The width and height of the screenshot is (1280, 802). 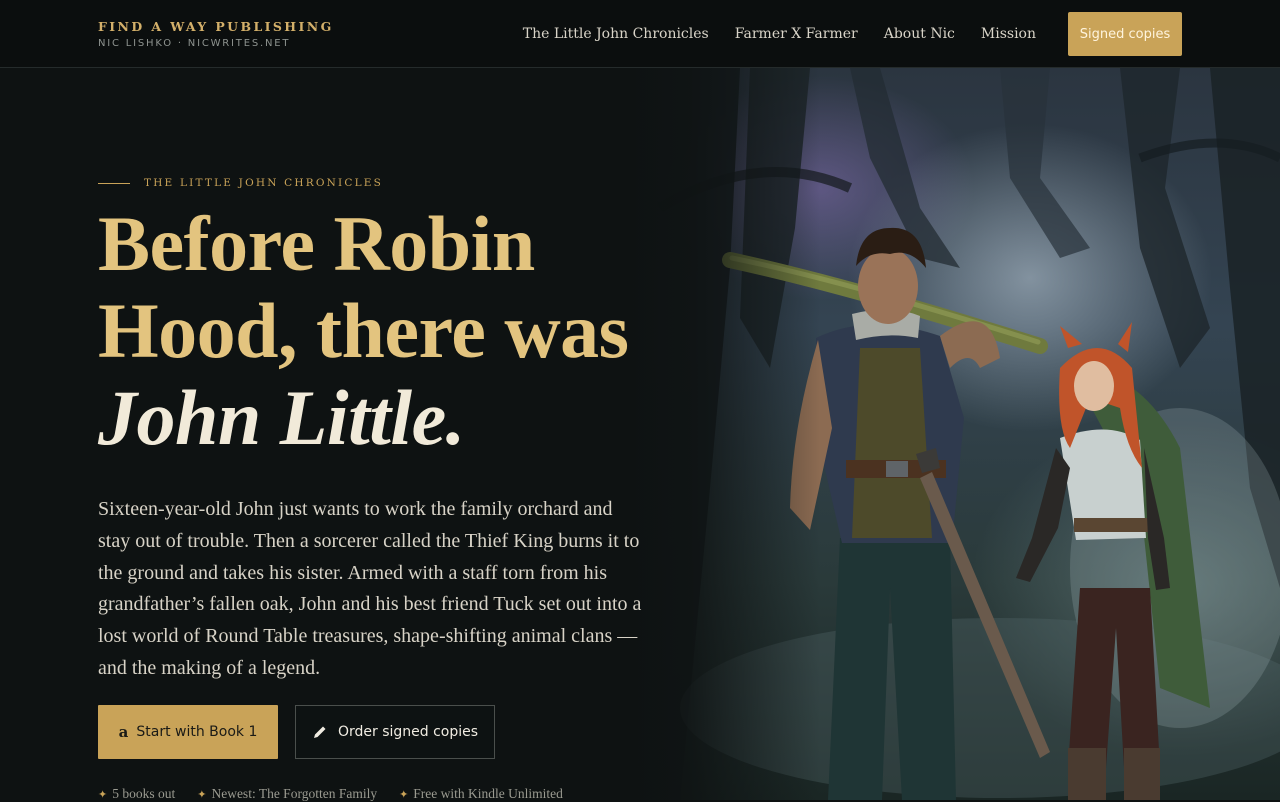 I want to click on nav-link-farmer-x-farmer: Farmer X Farmer, so click(x=796, y=34).